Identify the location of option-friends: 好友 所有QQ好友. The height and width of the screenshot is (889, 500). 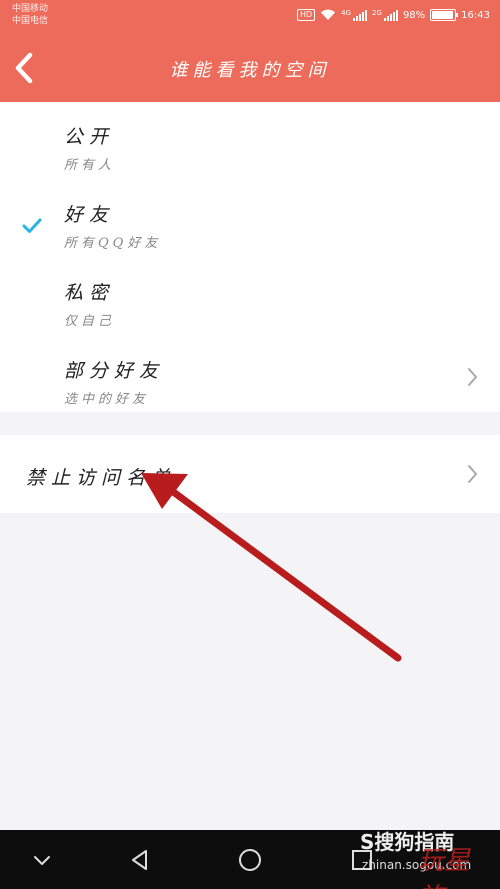
(250, 227).